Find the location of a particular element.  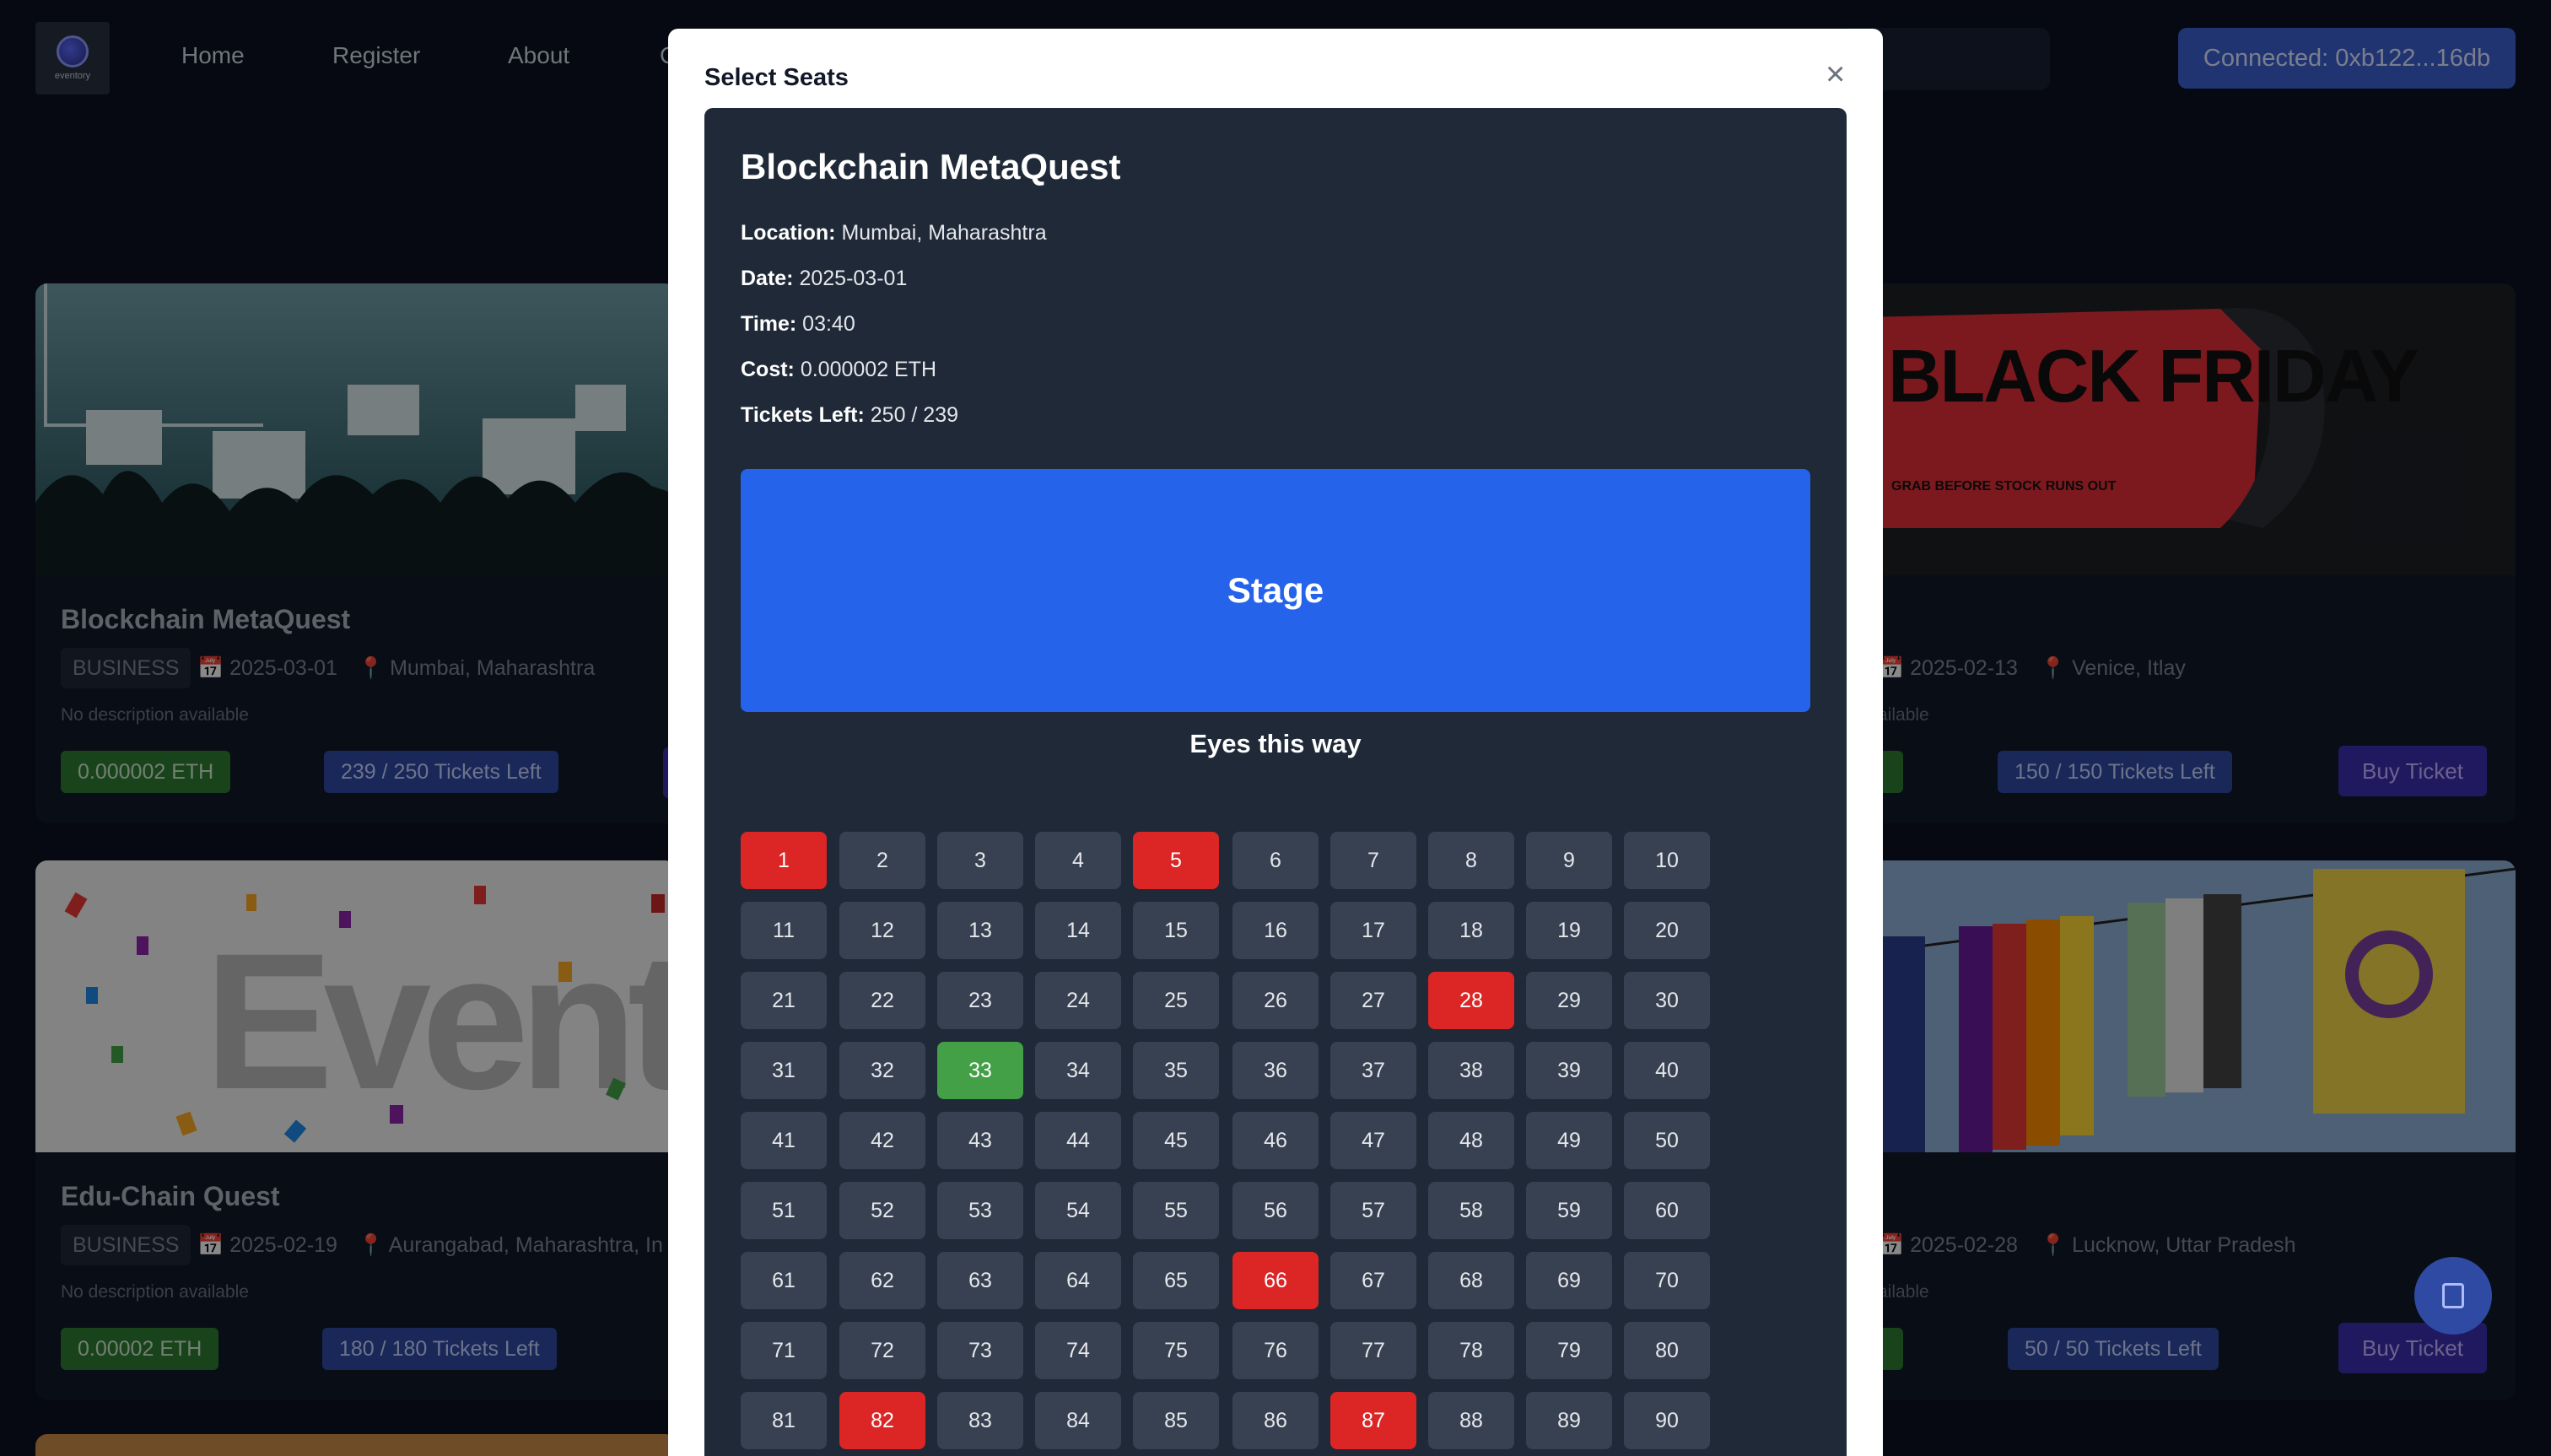

seat-button: 46 is located at coordinates (1275, 1141).